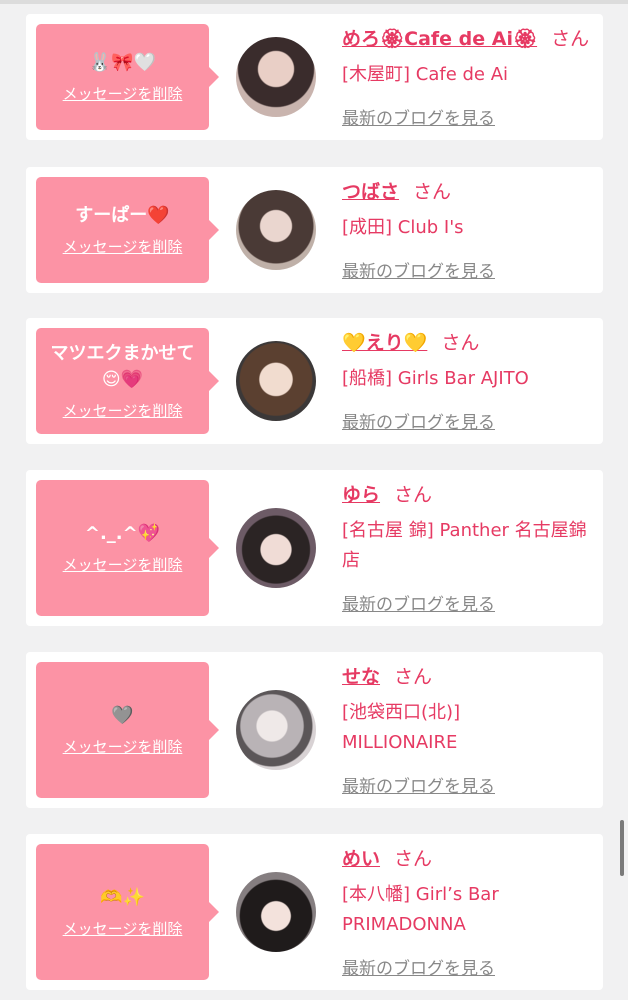  I want to click on message-bubble: 🐰🎀🤍 メッセージを削除, so click(127, 77).